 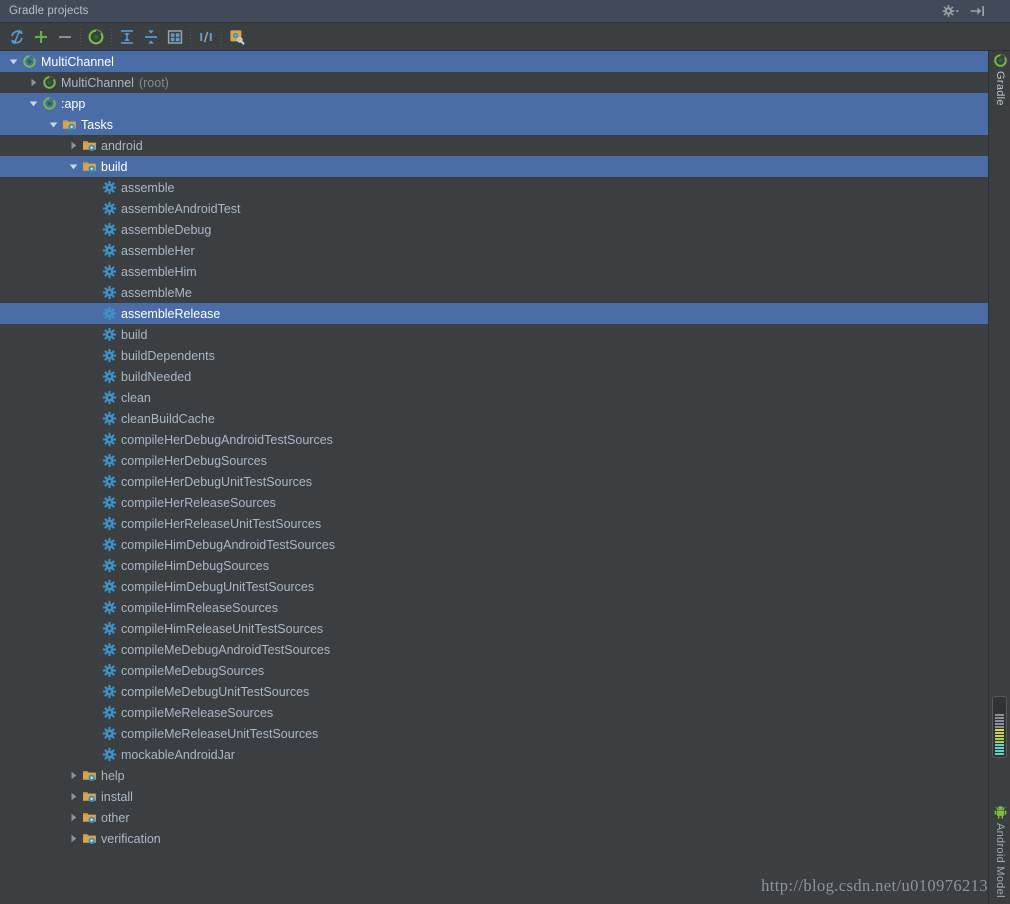 I want to click on tree-row: compileHerDebugAndroidTestSources, so click(x=494, y=439).